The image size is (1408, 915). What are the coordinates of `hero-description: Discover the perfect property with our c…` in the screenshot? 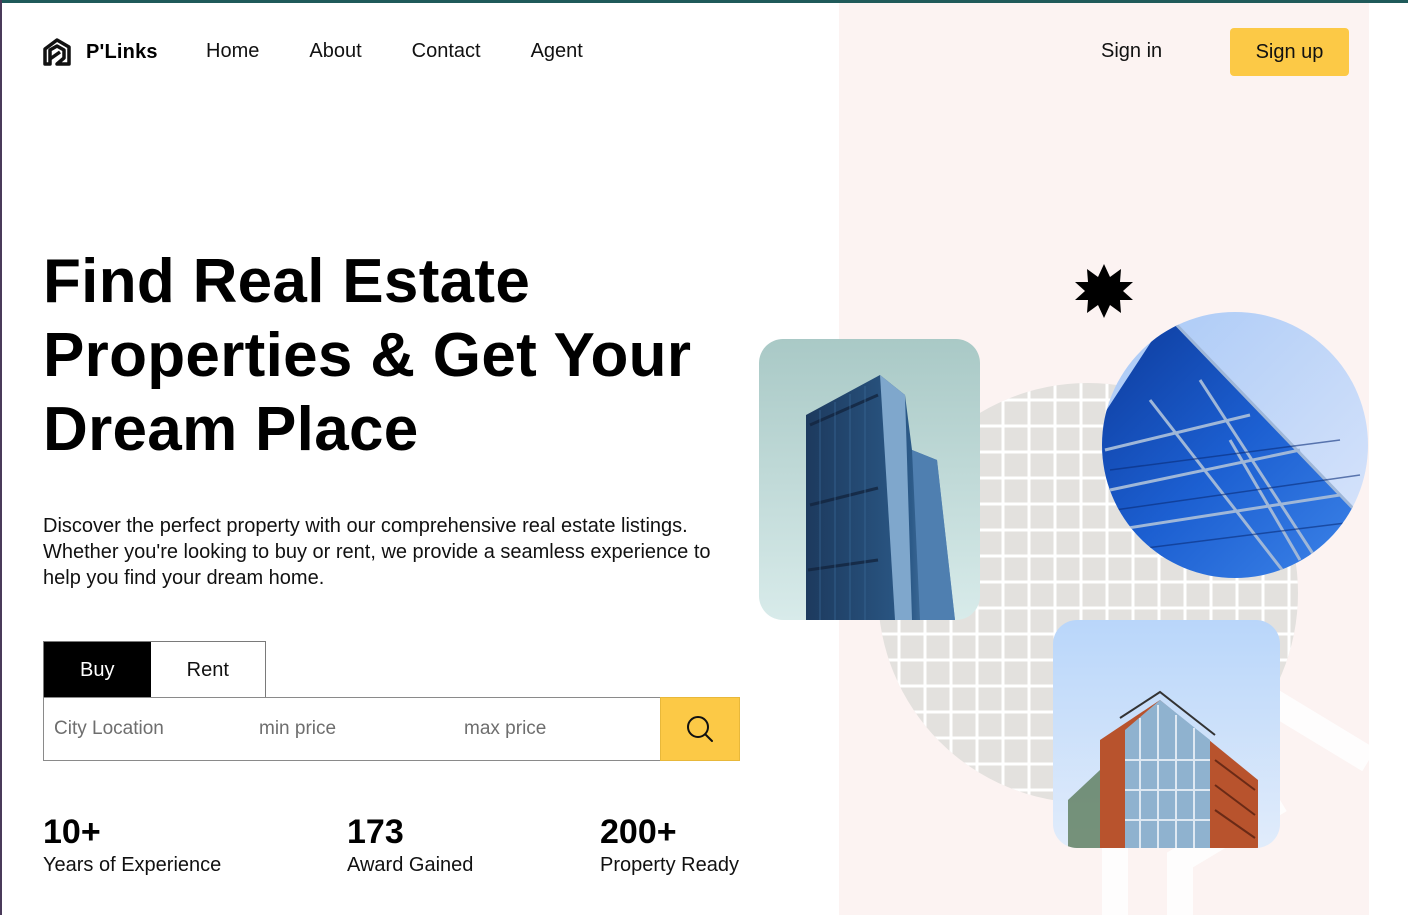 It's located at (377, 552).